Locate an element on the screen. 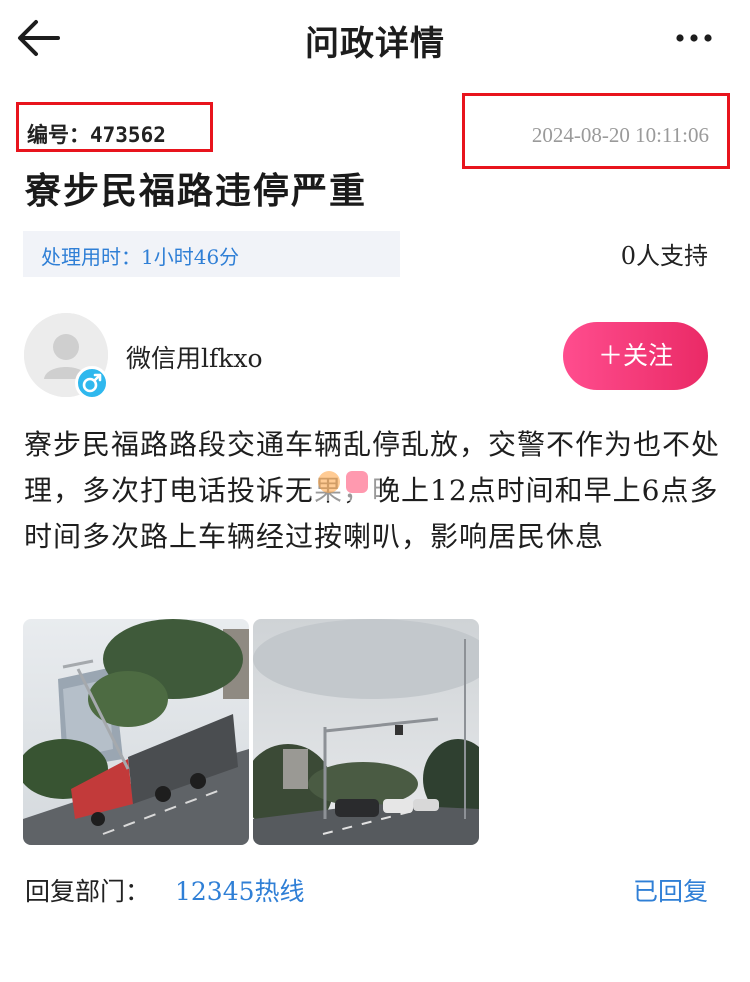  street-photo-trucks is located at coordinates (136, 732).